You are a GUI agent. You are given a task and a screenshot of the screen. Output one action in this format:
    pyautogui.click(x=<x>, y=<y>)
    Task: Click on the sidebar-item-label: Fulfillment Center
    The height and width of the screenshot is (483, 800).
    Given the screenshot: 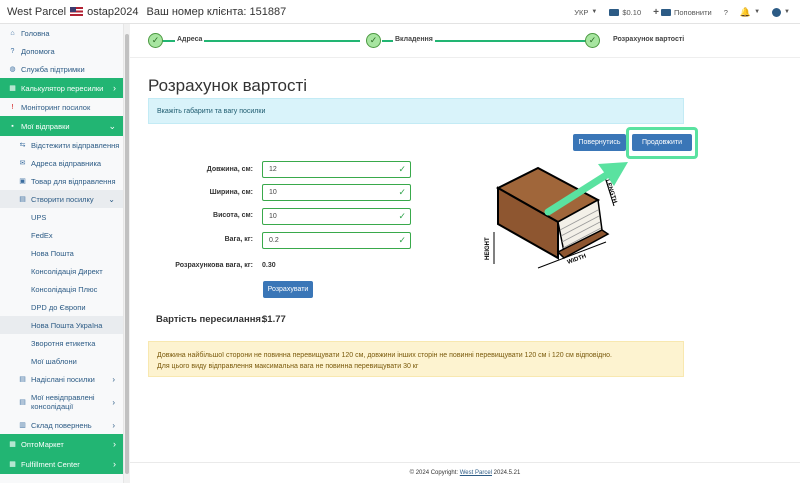 What is the action you would take?
    pyautogui.click(x=50, y=464)
    